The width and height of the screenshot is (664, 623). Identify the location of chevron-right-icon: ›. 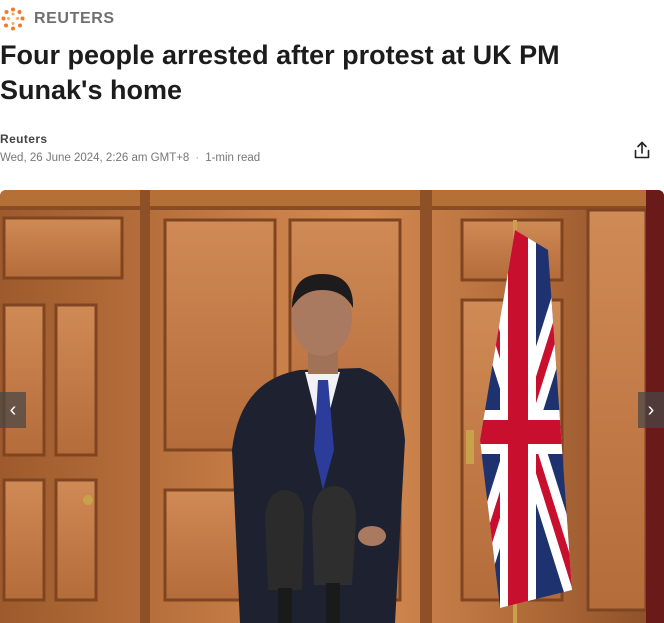
(651, 409).